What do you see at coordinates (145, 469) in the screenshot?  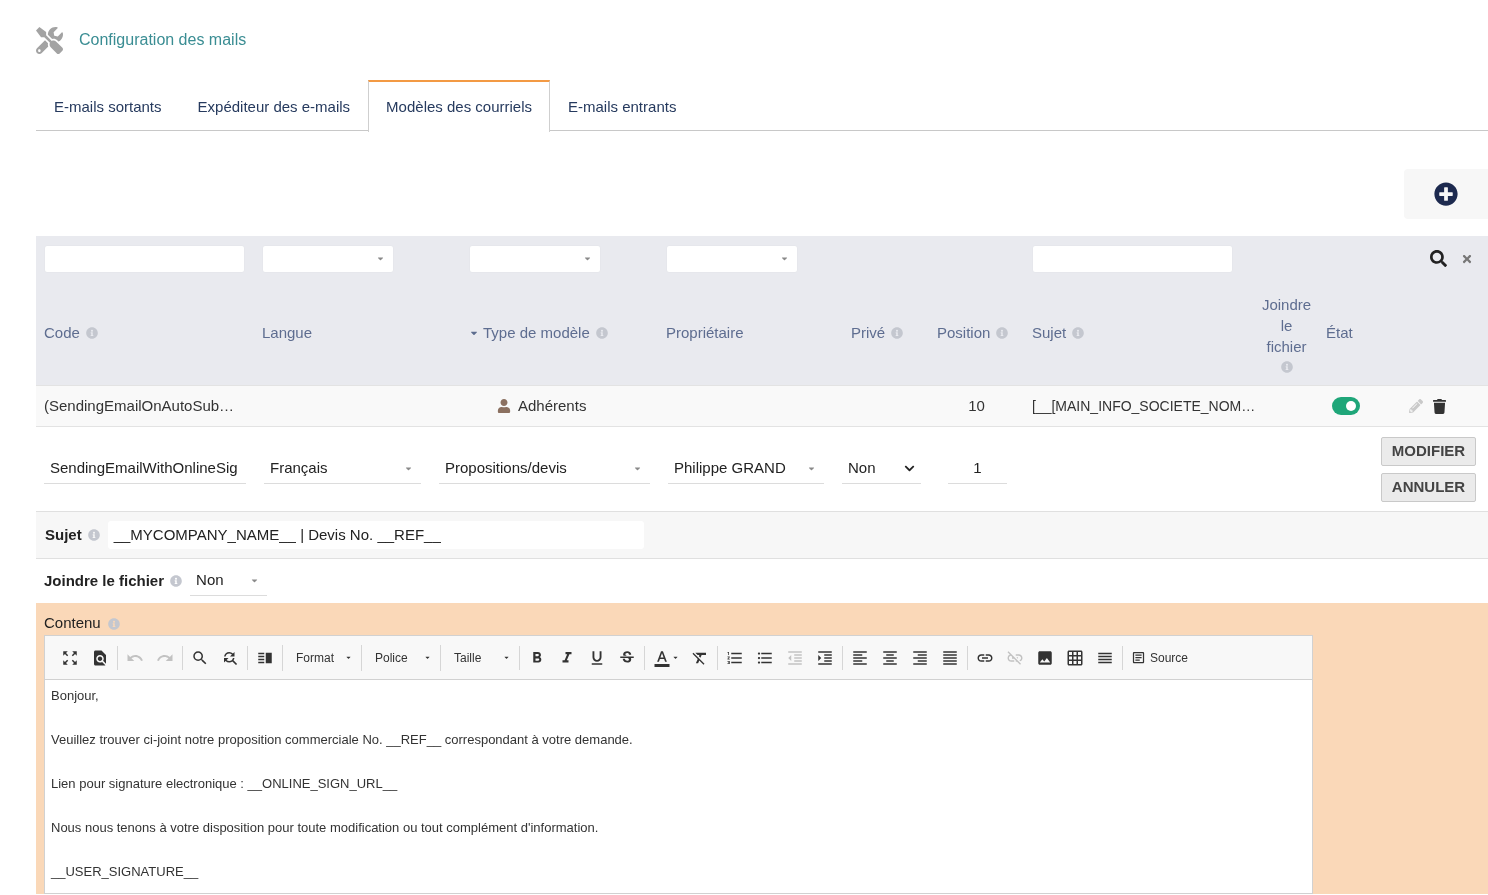 I see `code-input: SendingEmailWithOnlineSig` at bounding box center [145, 469].